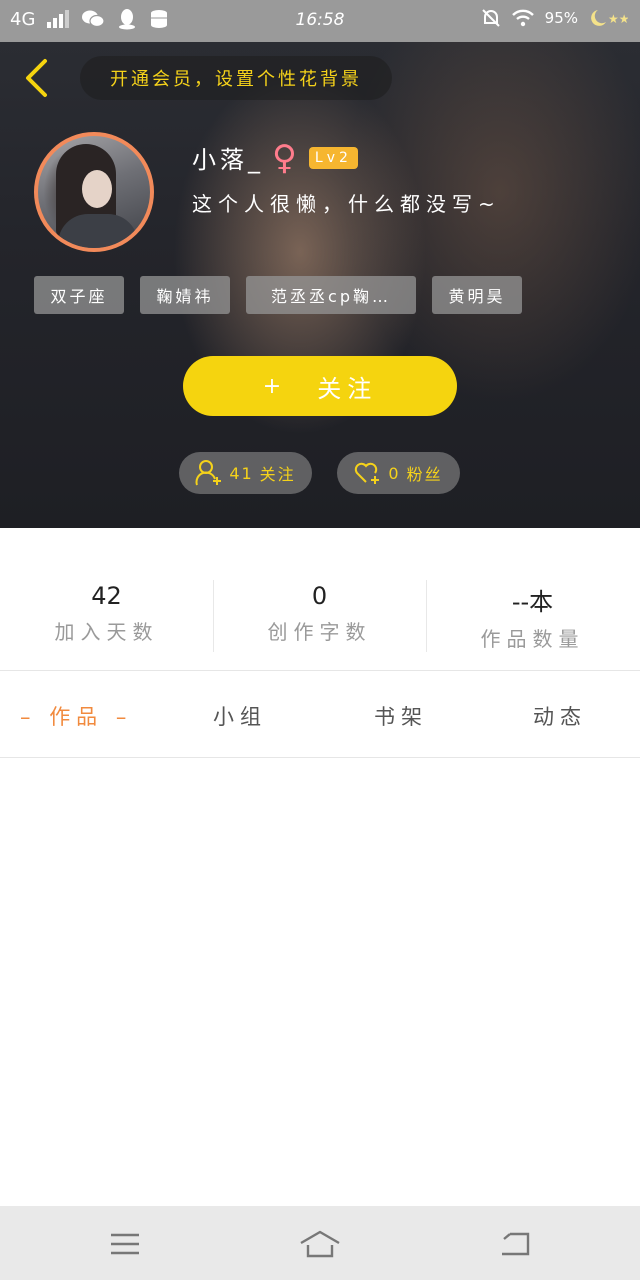 Image resolution: width=640 pixels, height=1280 pixels. I want to click on stat-label: 加入天数, so click(106, 632).